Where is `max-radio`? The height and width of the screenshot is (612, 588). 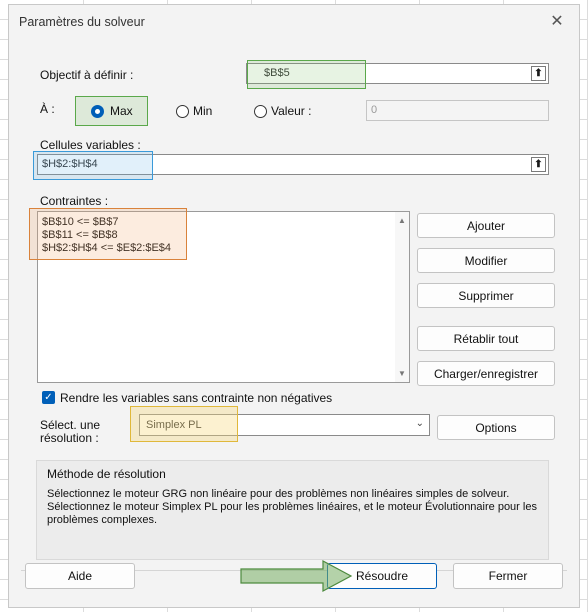 max-radio is located at coordinates (97, 111).